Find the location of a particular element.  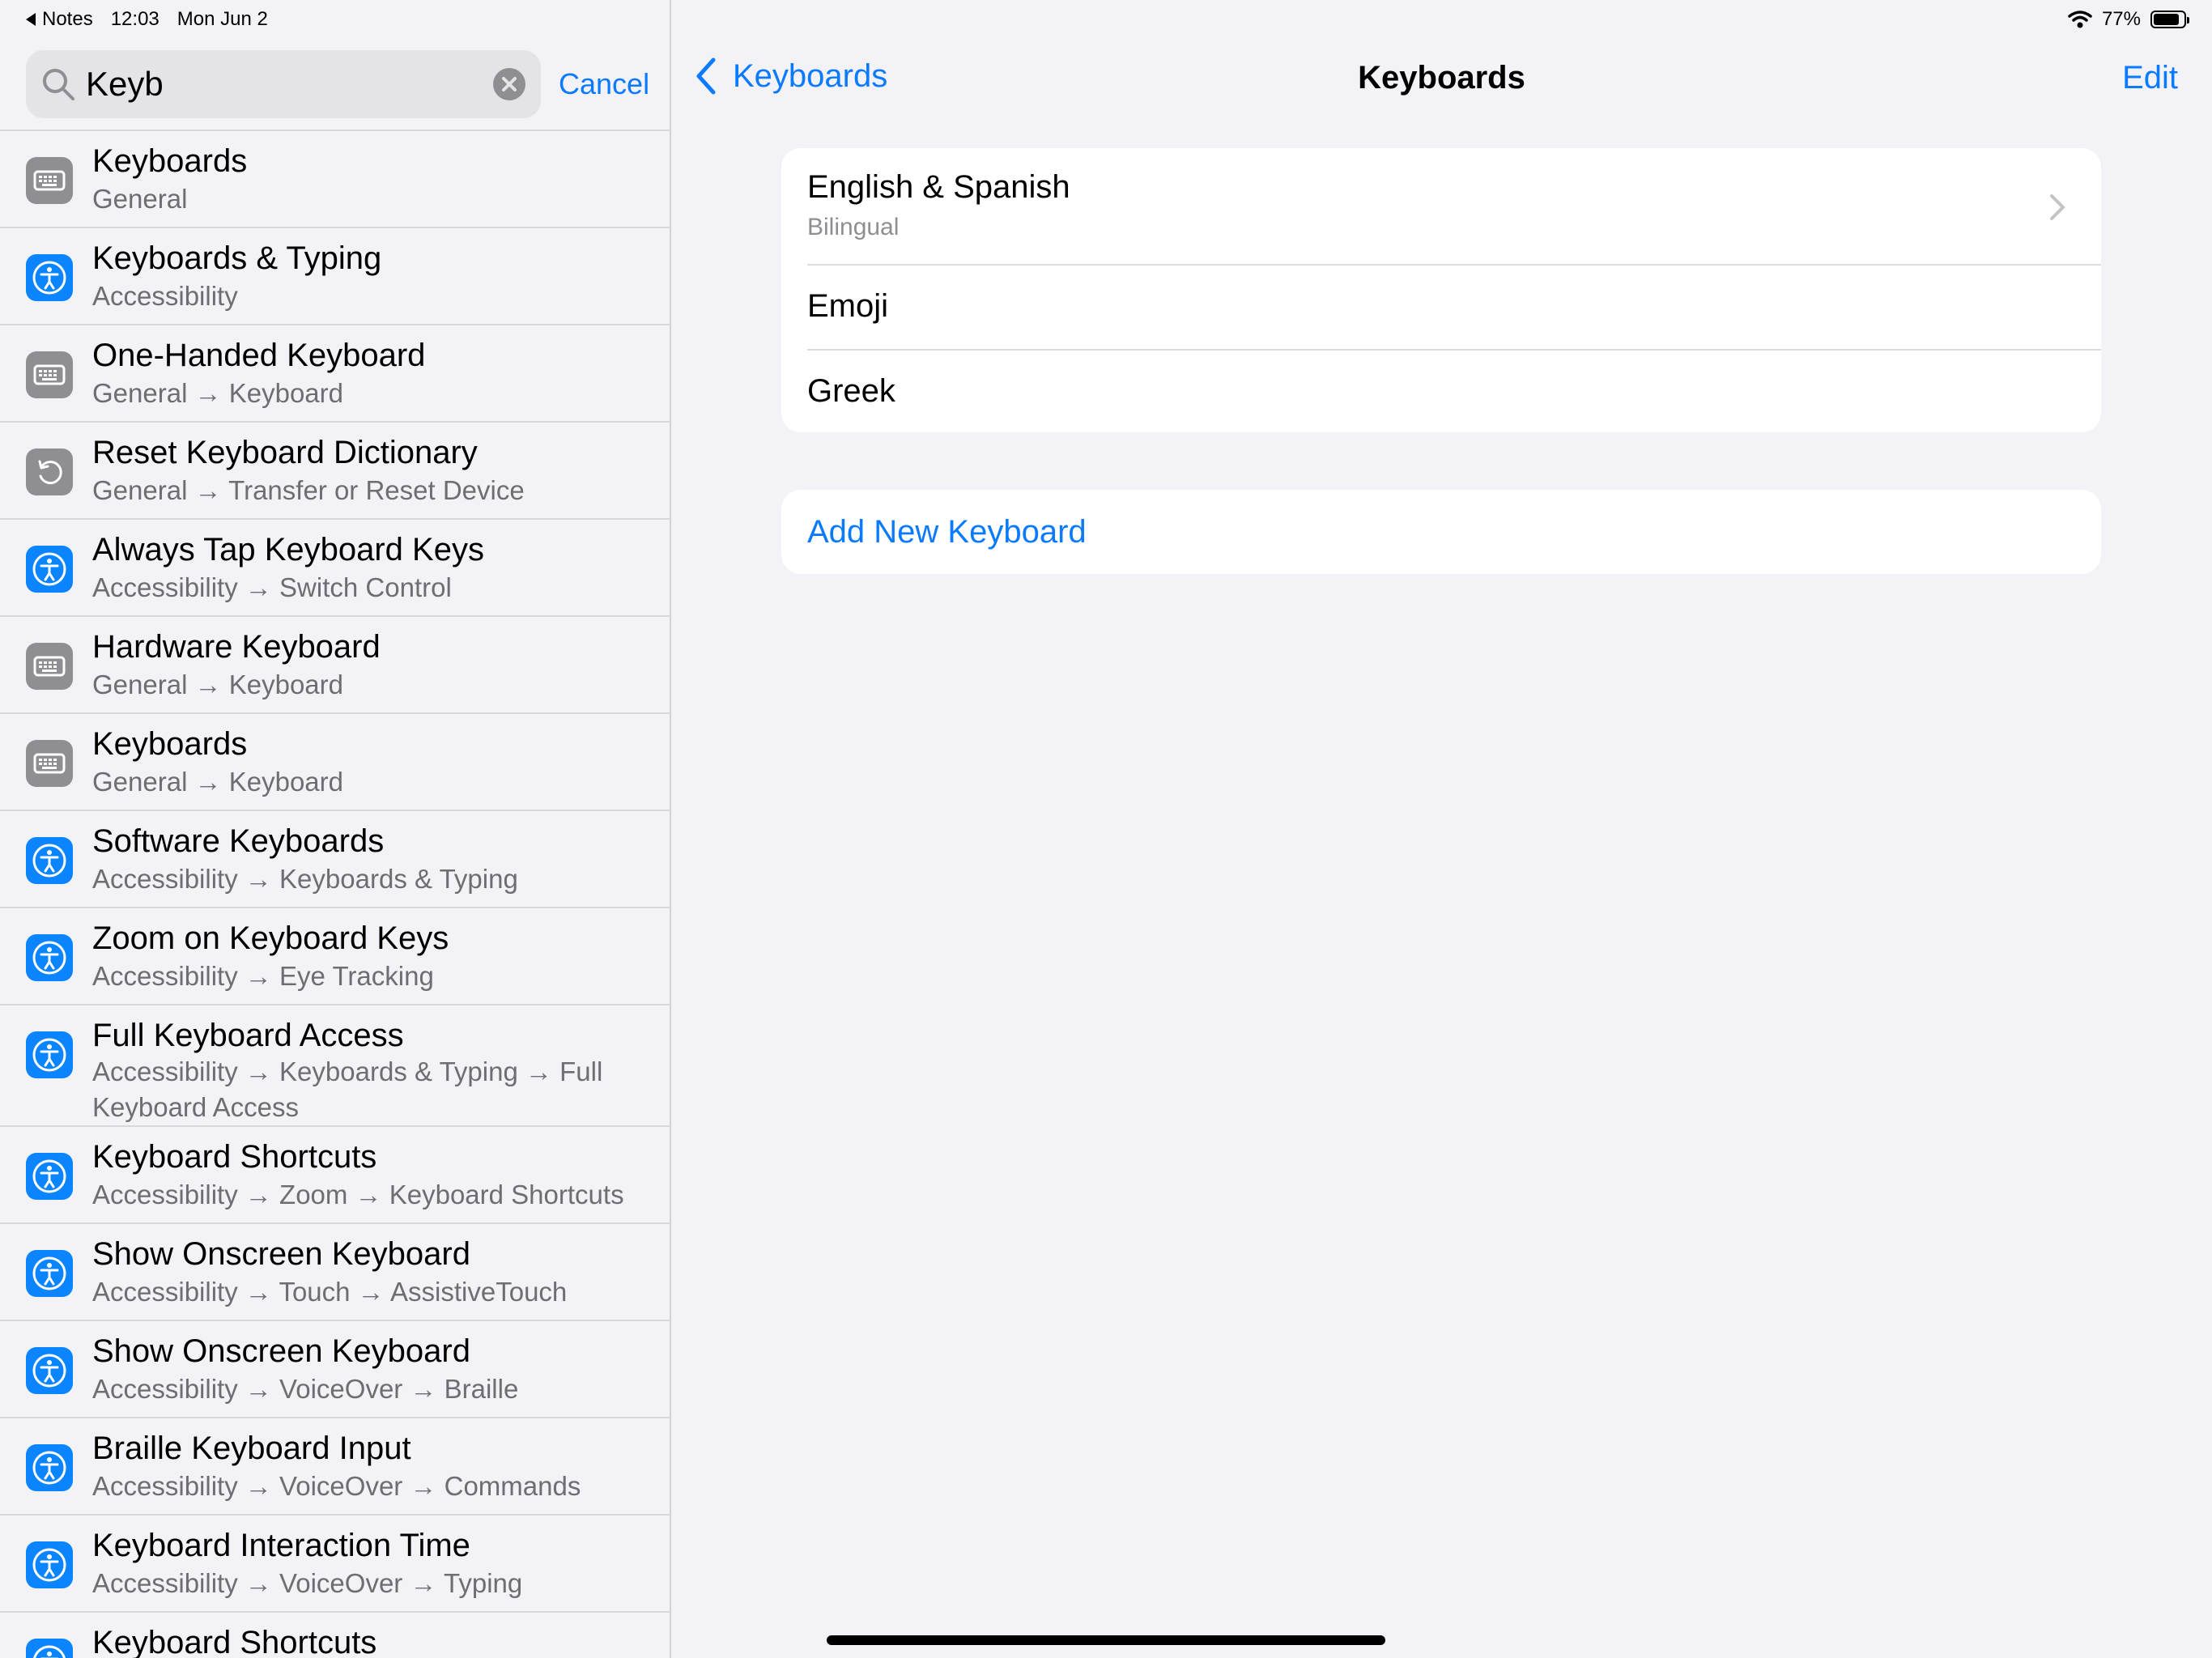

add-new-keyboard-label: Add New Keyboard is located at coordinates (947, 532).